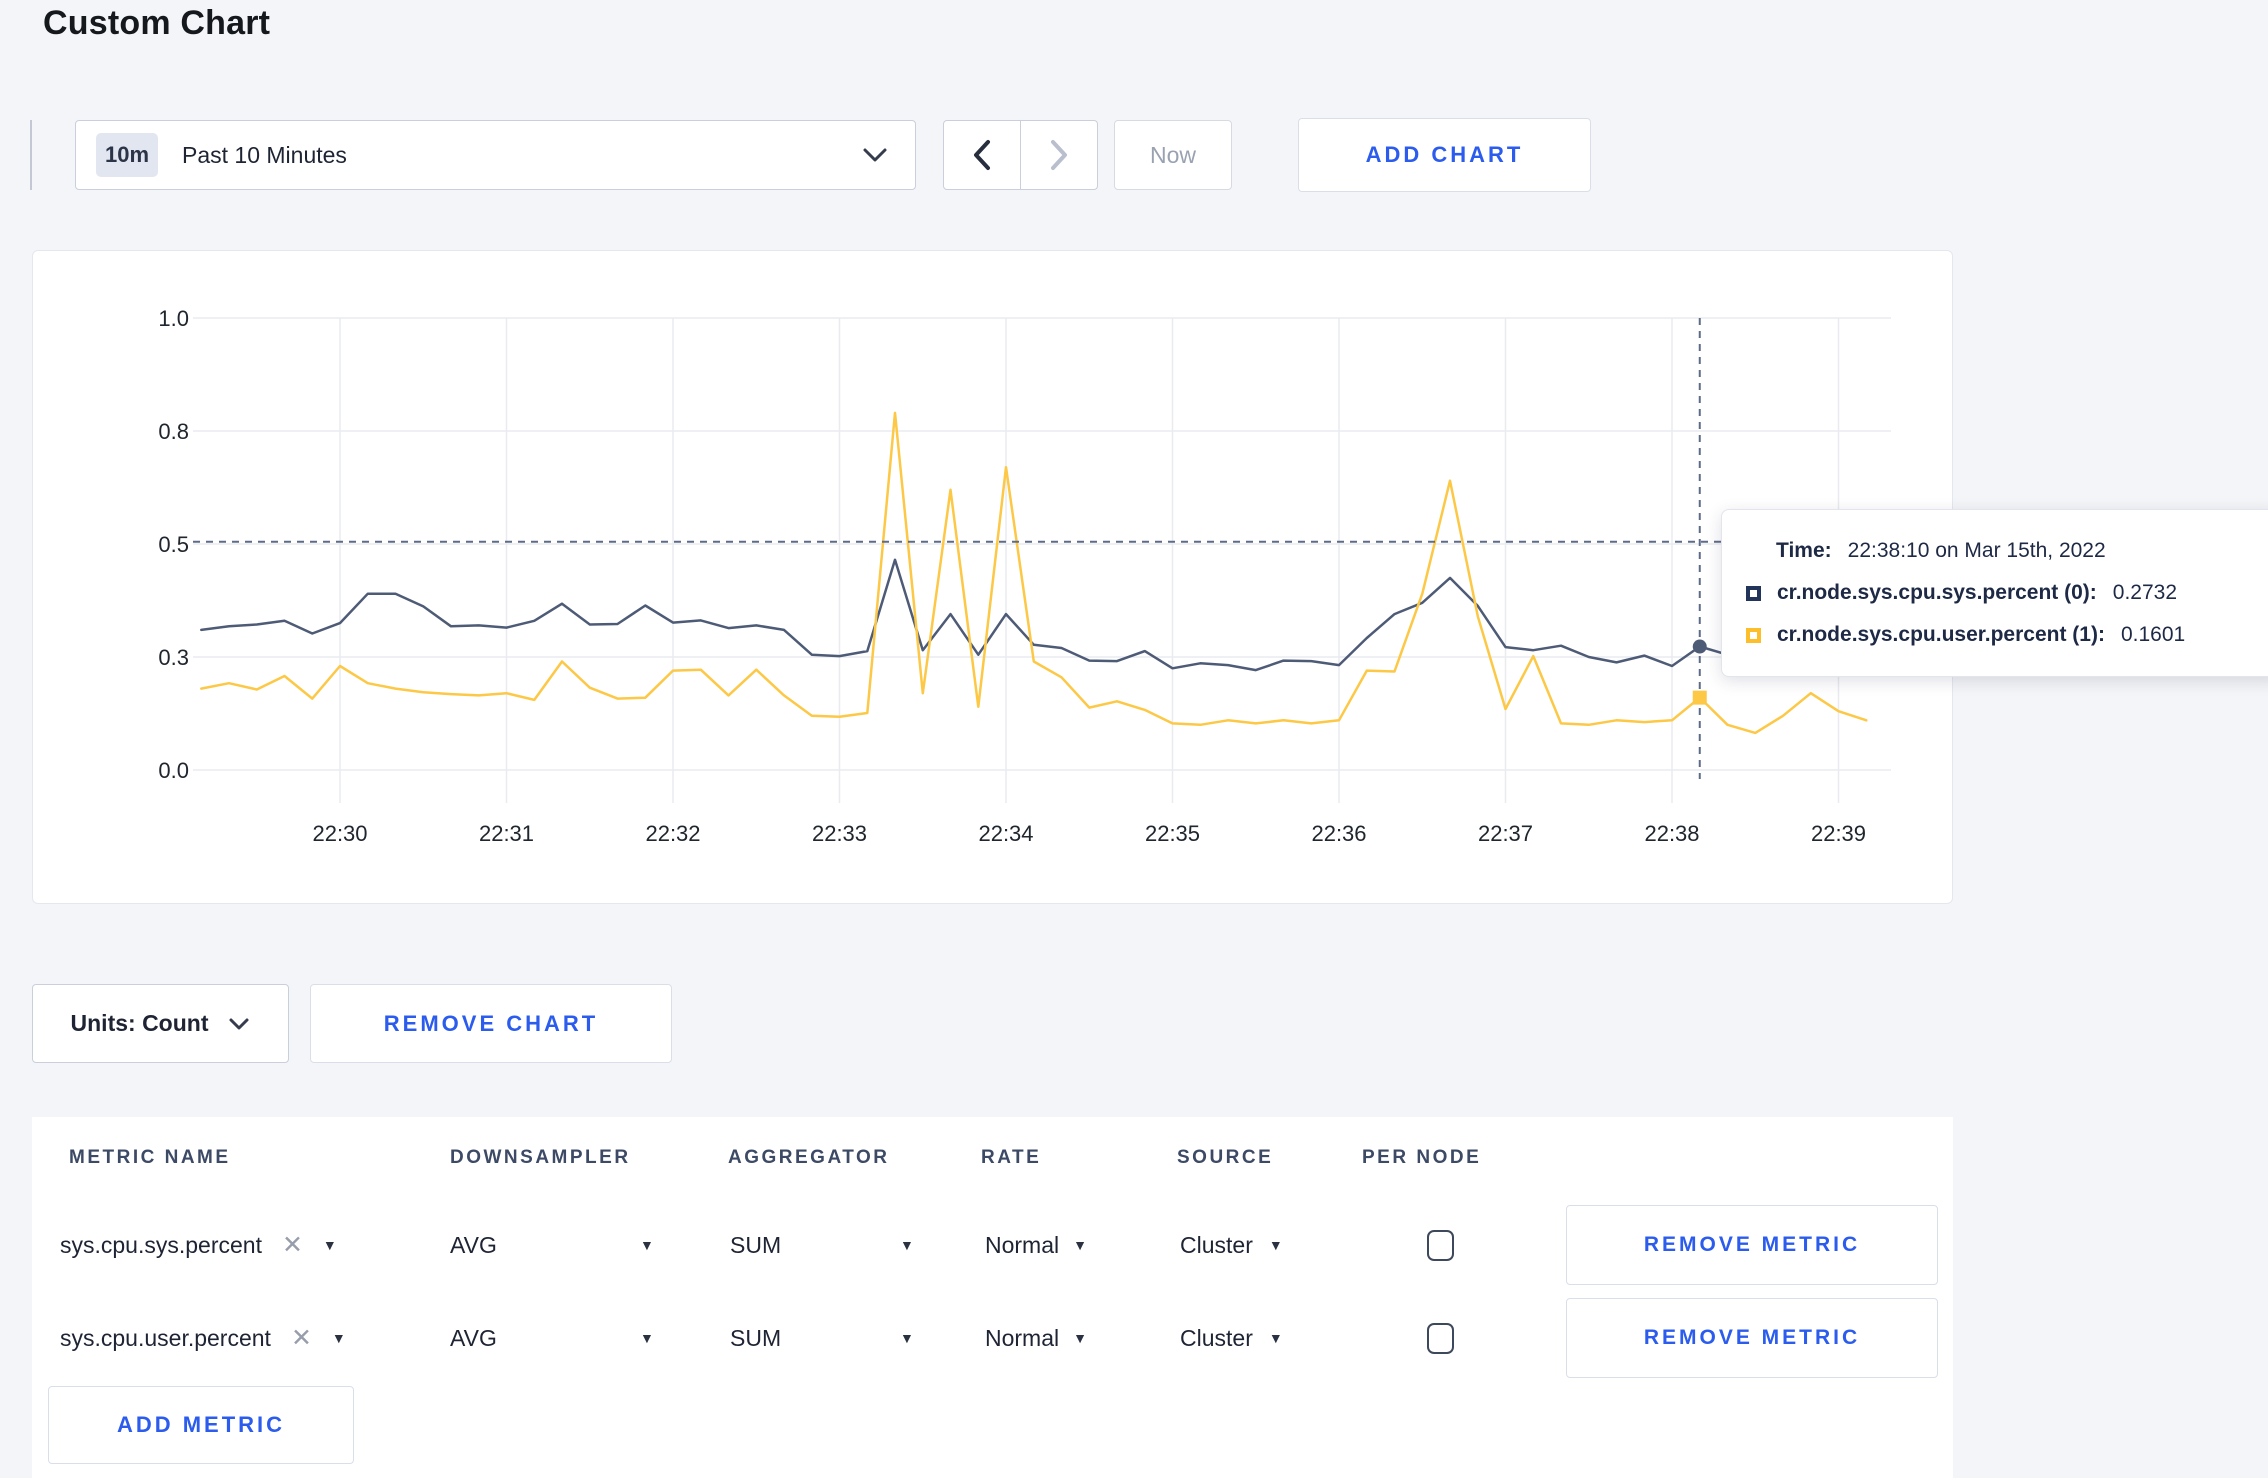 This screenshot has width=2268, height=1478. I want to click on chevron-right-icon, so click(1059, 155).